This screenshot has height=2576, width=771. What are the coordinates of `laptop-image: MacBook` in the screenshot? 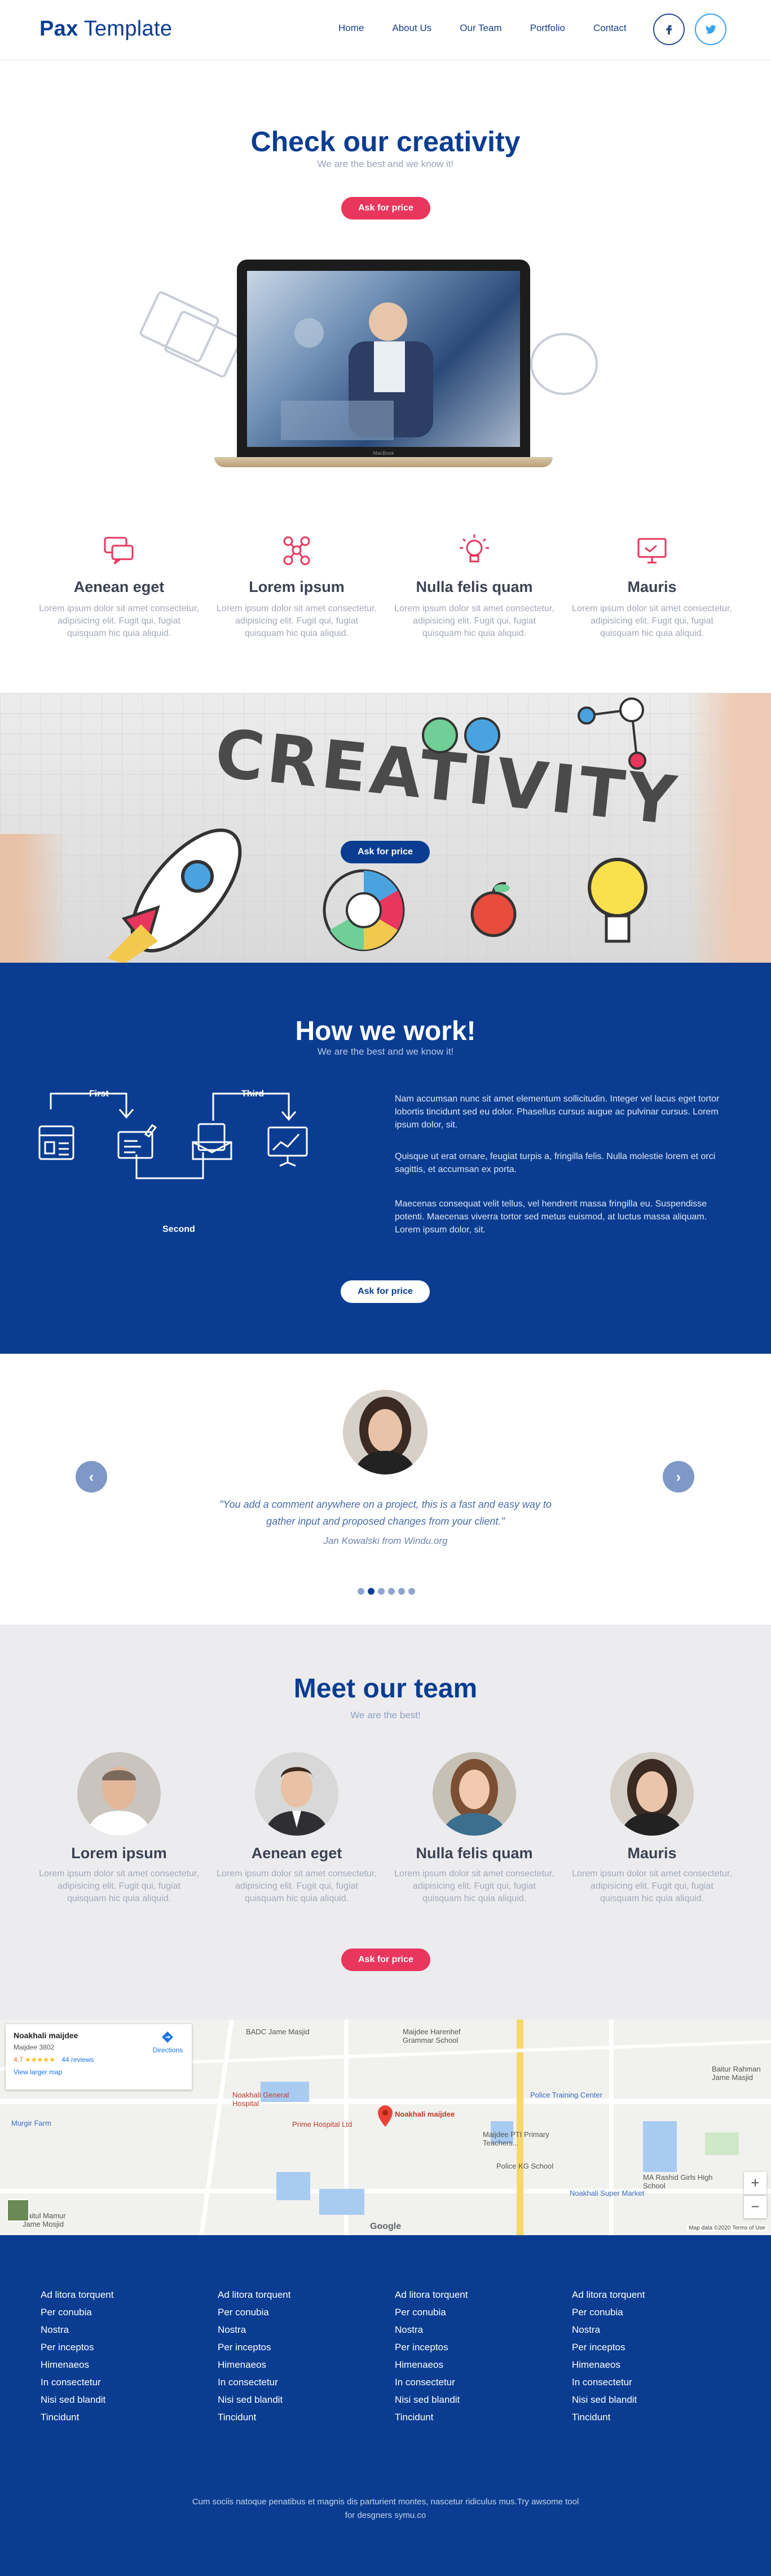 It's located at (383, 363).